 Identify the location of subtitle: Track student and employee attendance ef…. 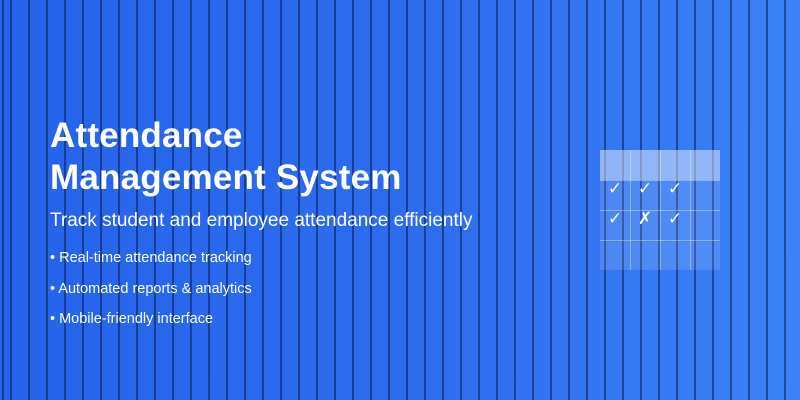
(261, 220).